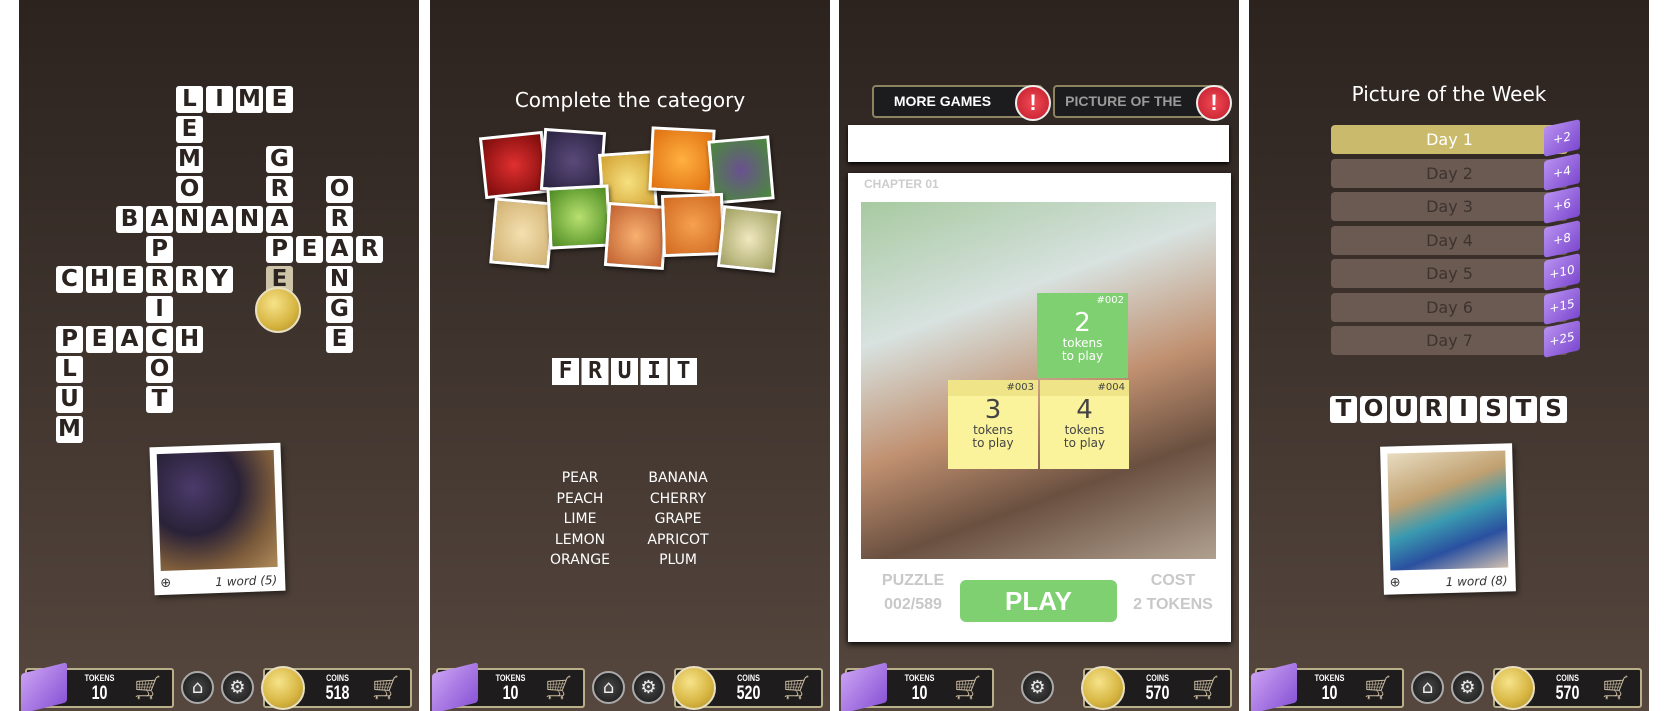  I want to click on apricot-photo, so click(693, 225).